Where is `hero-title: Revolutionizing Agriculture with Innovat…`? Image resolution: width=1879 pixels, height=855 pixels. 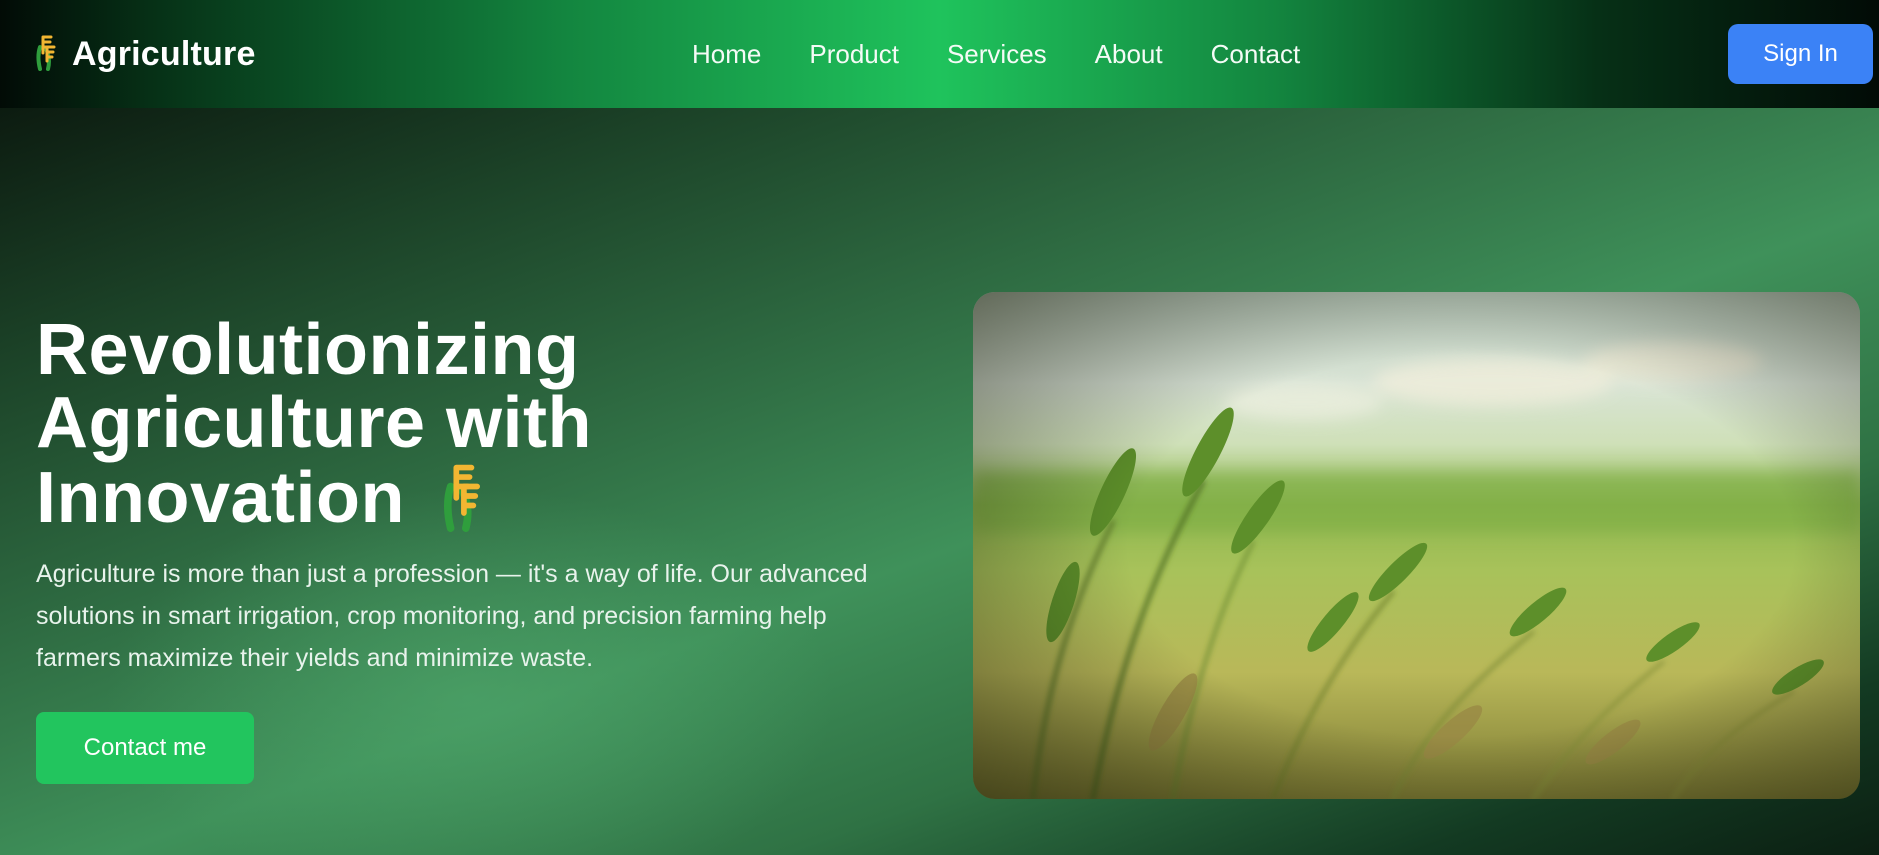 hero-title: Revolutionizing Agriculture with Innovat… is located at coordinates (396, 429).